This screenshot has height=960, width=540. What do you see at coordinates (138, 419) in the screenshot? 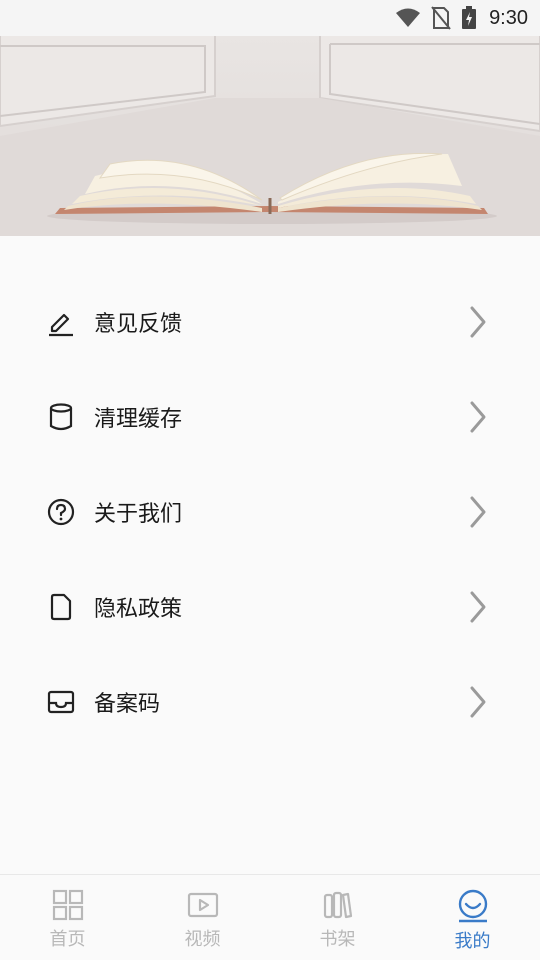
I see `menu-label-clear-cache: 清理缓存` at bounding box center [138, 419].